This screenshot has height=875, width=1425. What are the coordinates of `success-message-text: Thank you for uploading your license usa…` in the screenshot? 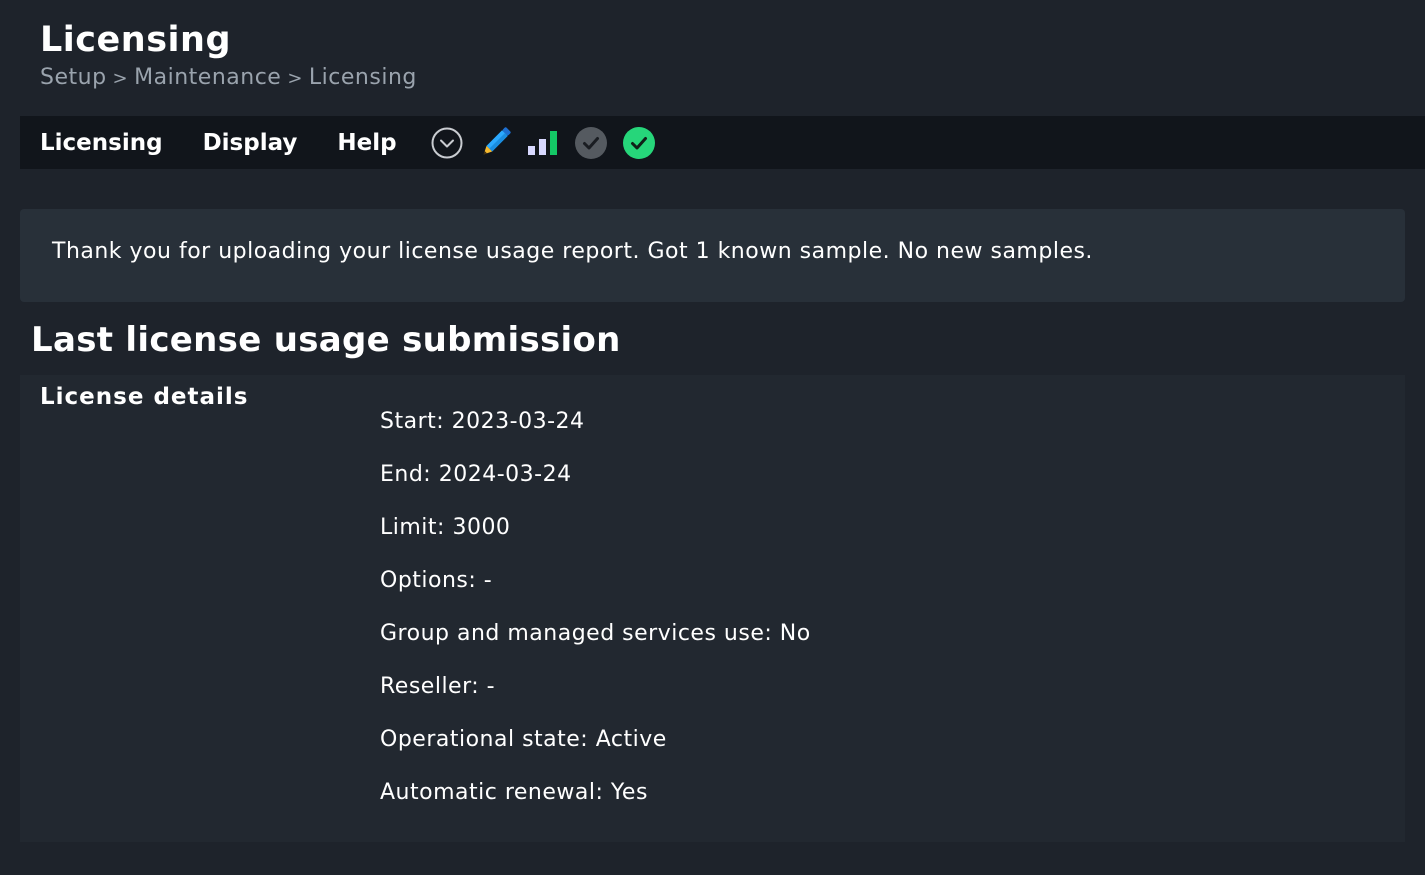 It's located at (572, 251).